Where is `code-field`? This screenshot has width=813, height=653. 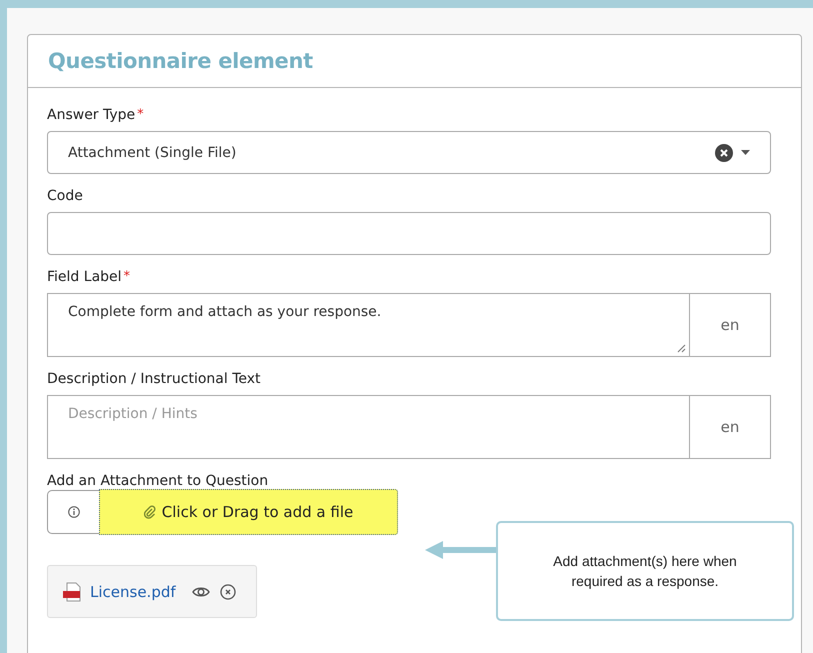
code-field is located at coordinates (409, 233).